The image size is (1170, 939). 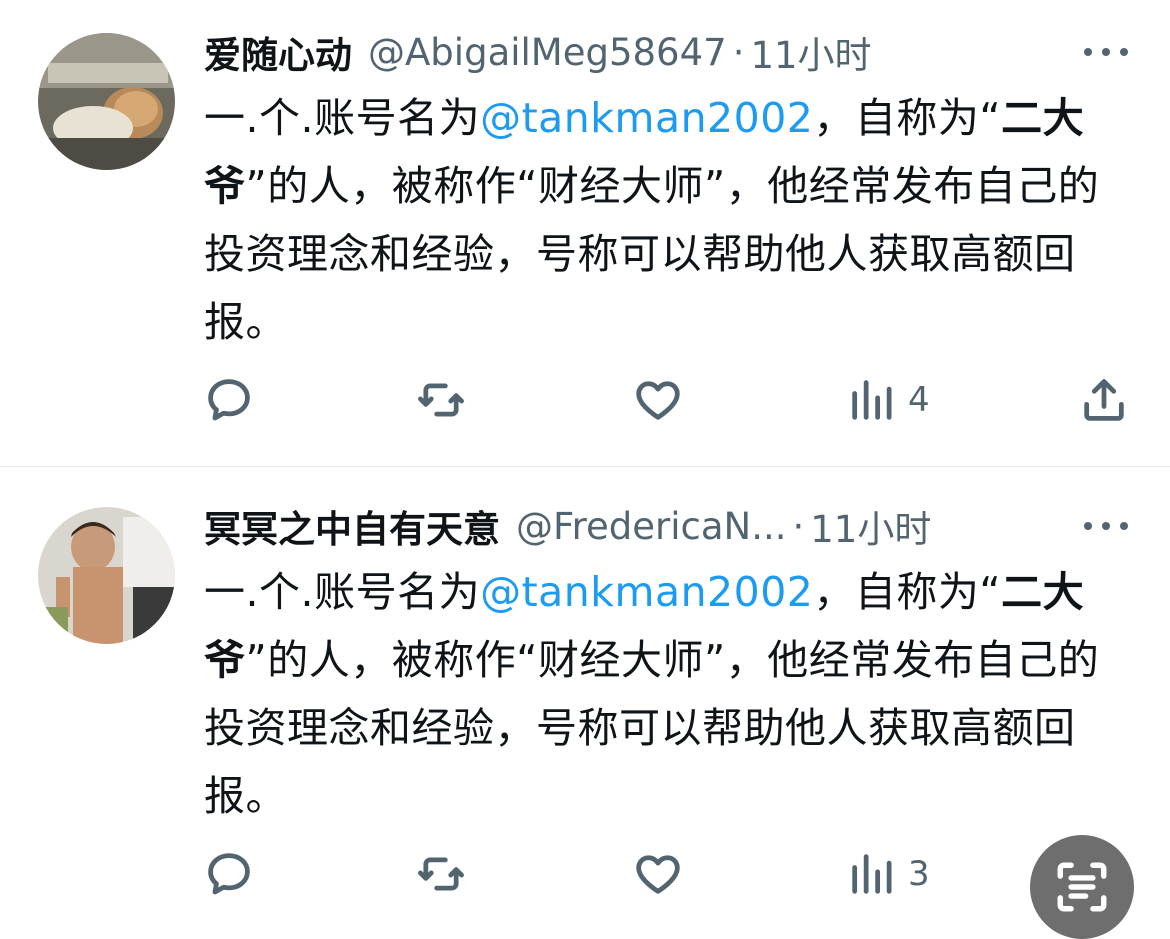 What do you see at coordinates (585, 874) in the screenshot?
I see `tweet-actions: 3` at bounding box center [585, 874].